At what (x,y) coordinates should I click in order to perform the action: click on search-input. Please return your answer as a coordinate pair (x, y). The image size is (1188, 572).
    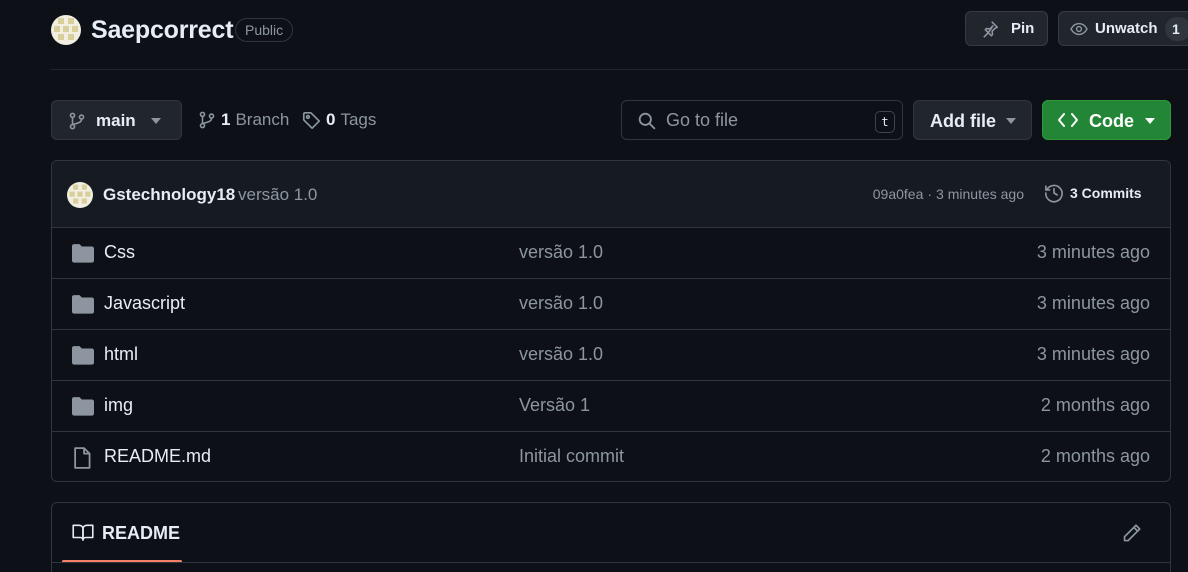
    Looking at the image, I should click on (766, 120).